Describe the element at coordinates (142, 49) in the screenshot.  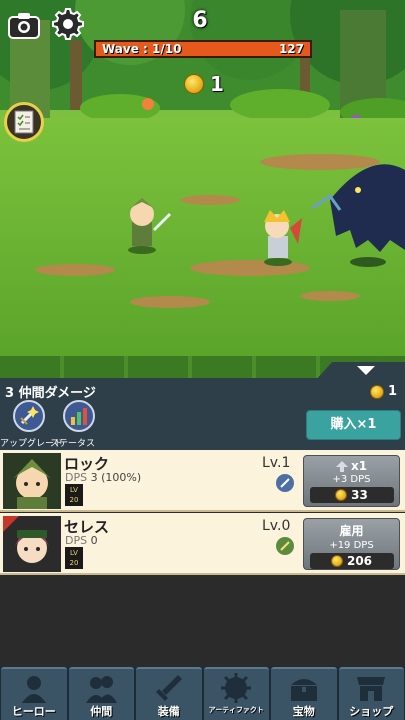
I see `wave-label: Wave : 1/10` at that location.